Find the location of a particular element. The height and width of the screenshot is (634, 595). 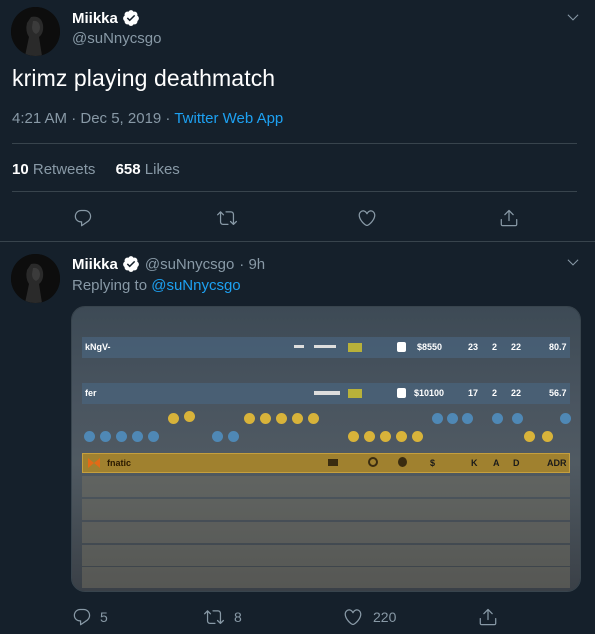

likes-stat: 658 Likes is located at coordinates (148, 169).